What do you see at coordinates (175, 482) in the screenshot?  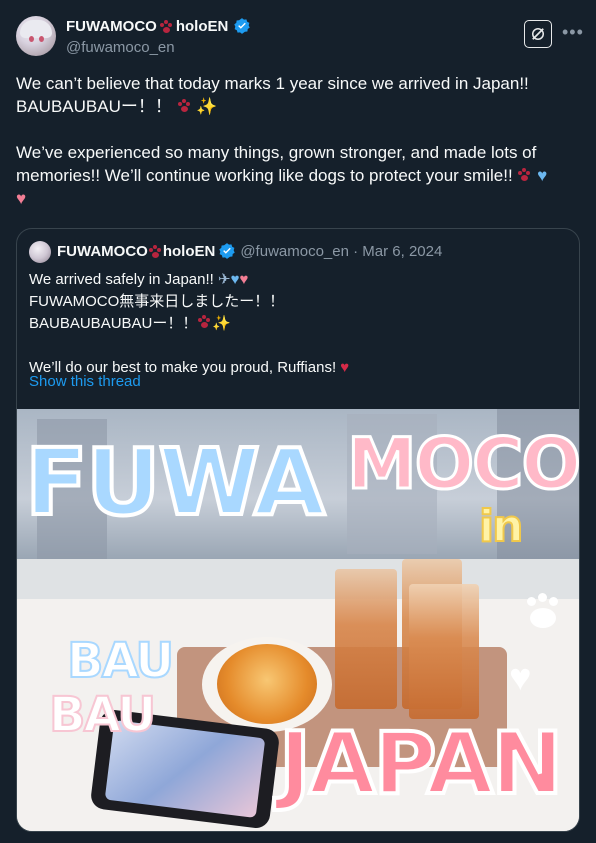 I see `photo-text-fuwa: FUWA` at bounding box center [175, 482].